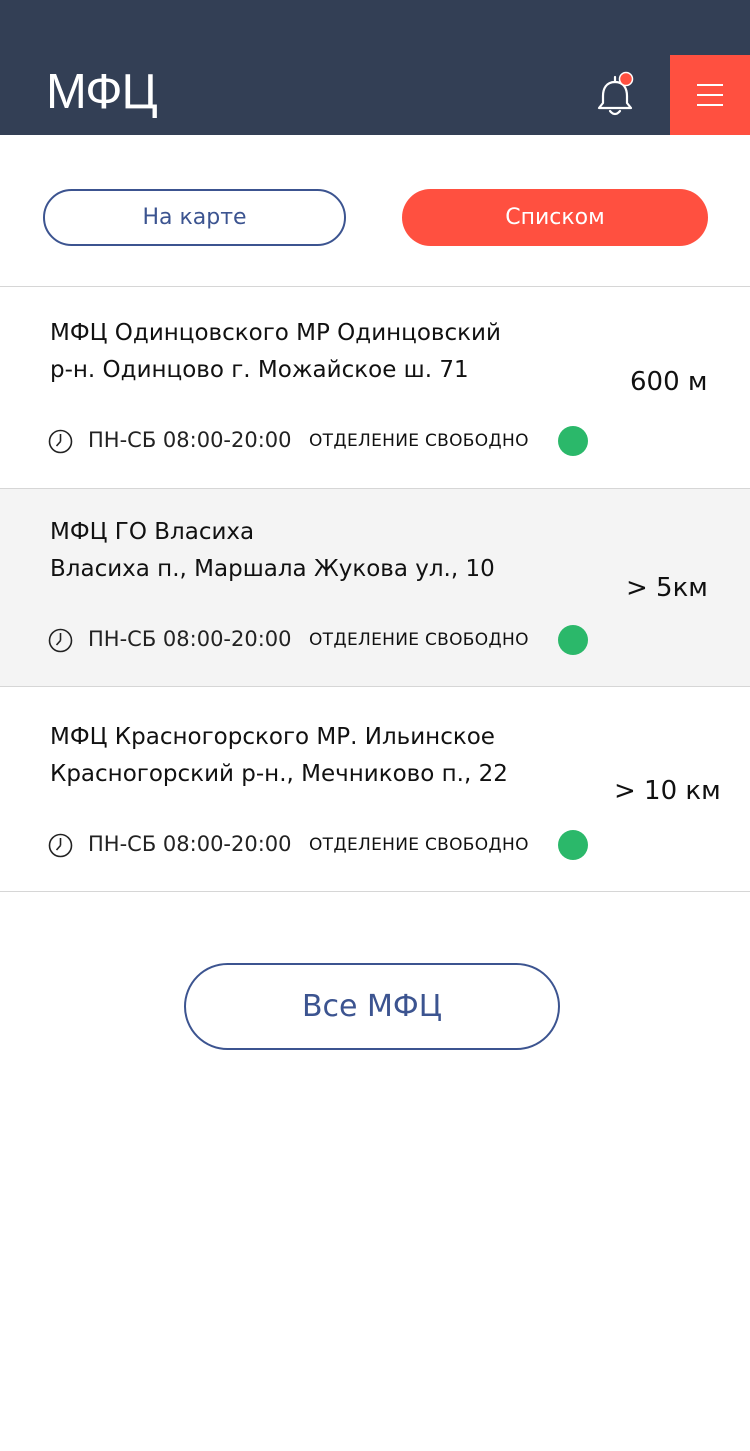  Describe the element at coordinates (102, 92) in the screenshot. I see `app-title: МФЦ` at that location.